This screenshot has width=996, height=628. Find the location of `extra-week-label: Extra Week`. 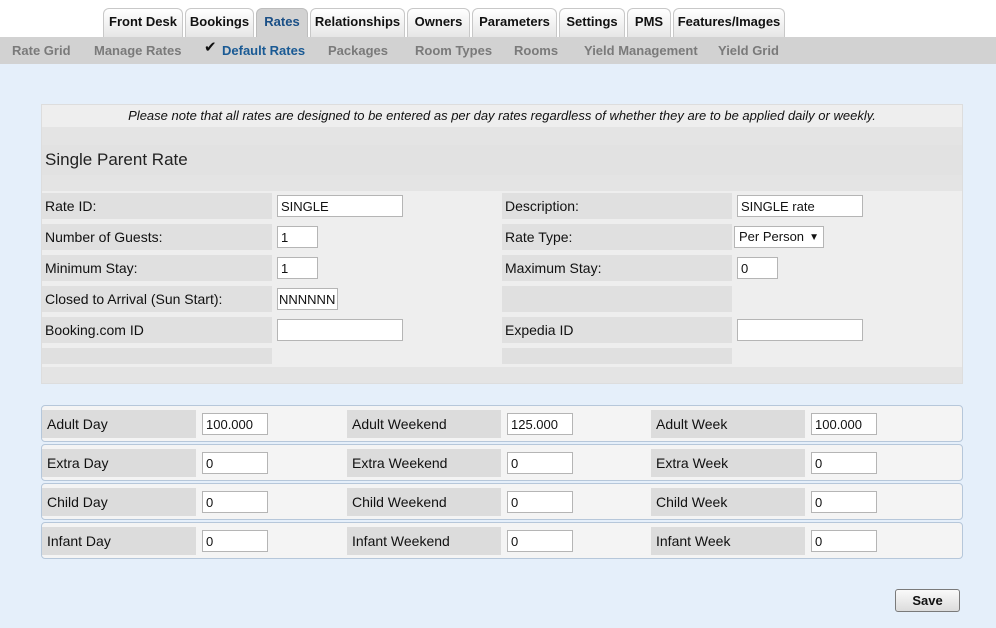

extra-week-label: Extra Week is located at coordinates (728, 463).